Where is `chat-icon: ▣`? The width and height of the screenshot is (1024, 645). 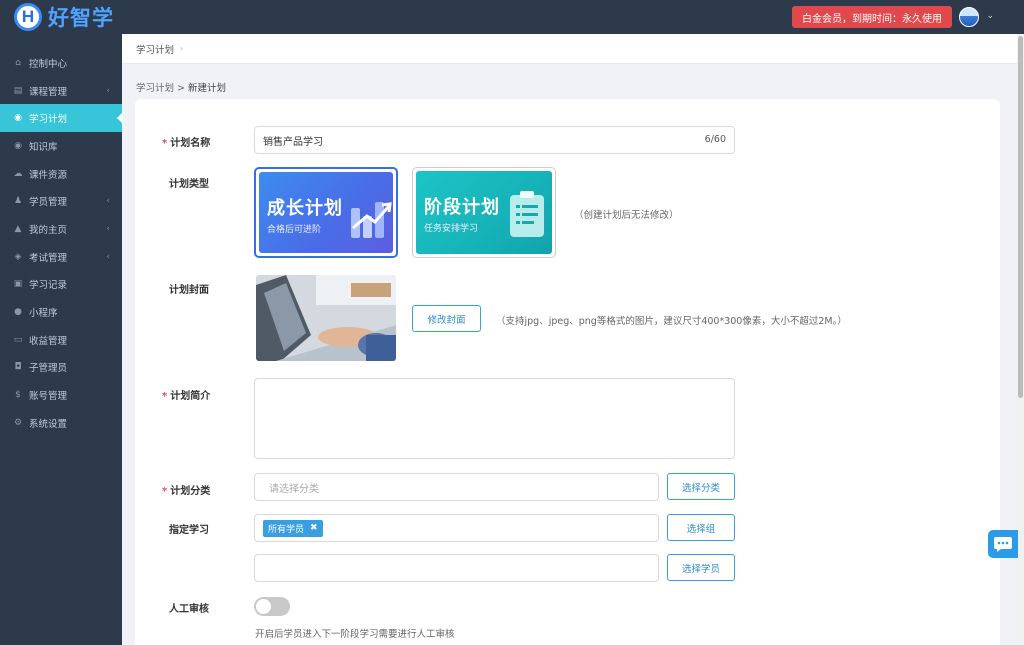 chat-icon: ▣ is located at coordinates (18, 284).